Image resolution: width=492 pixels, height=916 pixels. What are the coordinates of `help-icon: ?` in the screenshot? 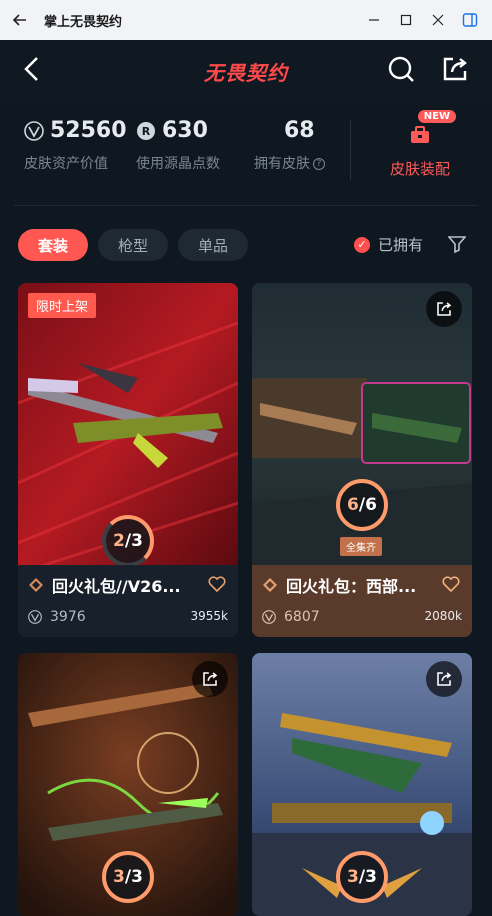 It's located at (319, 164).